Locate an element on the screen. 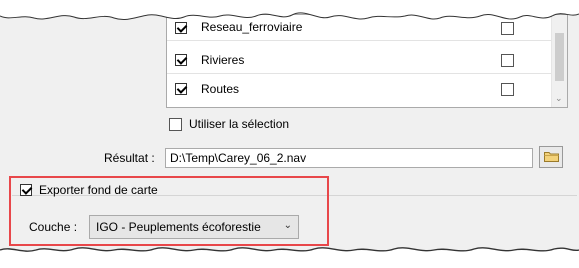 Image resolution: width=579 pixels, height=268 pixels. scrollbar-thumb is located at coordinates (559, 57).